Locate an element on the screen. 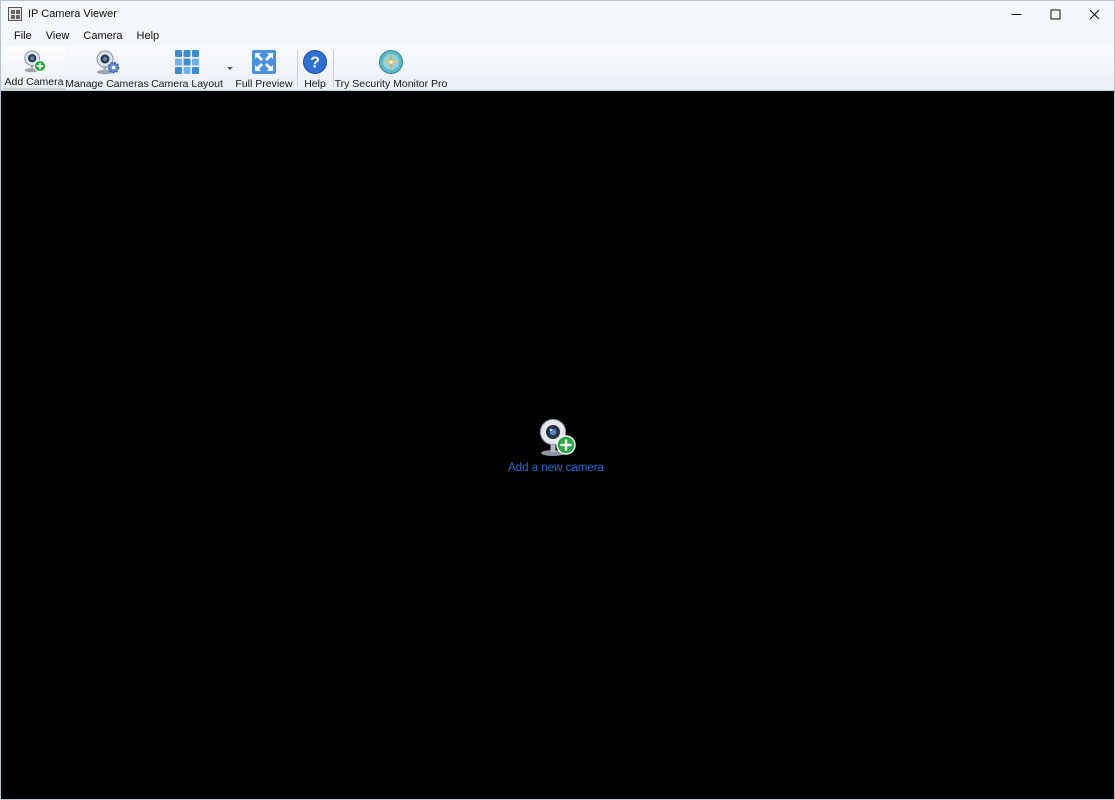  help-button: ? Help is located at coordinates (315, 68).